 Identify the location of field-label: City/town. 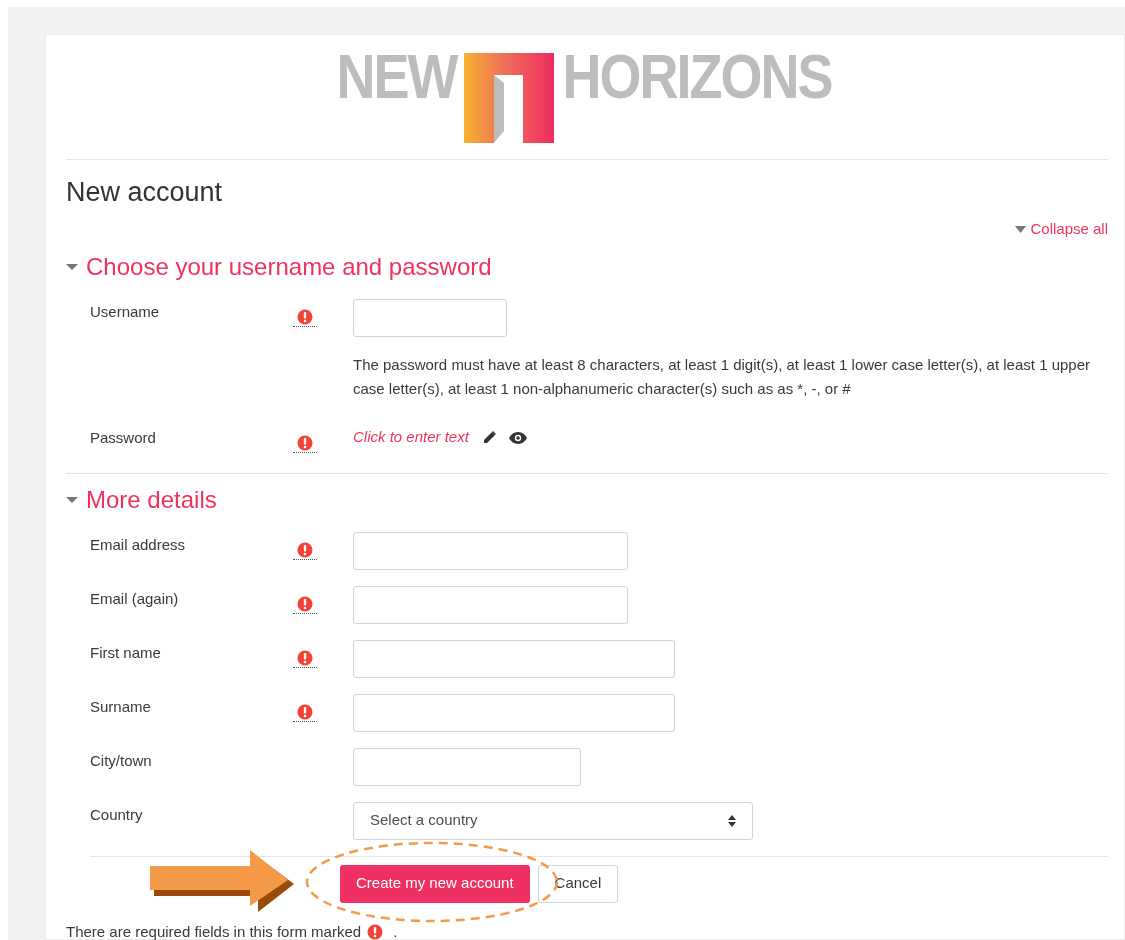
(121, 760).